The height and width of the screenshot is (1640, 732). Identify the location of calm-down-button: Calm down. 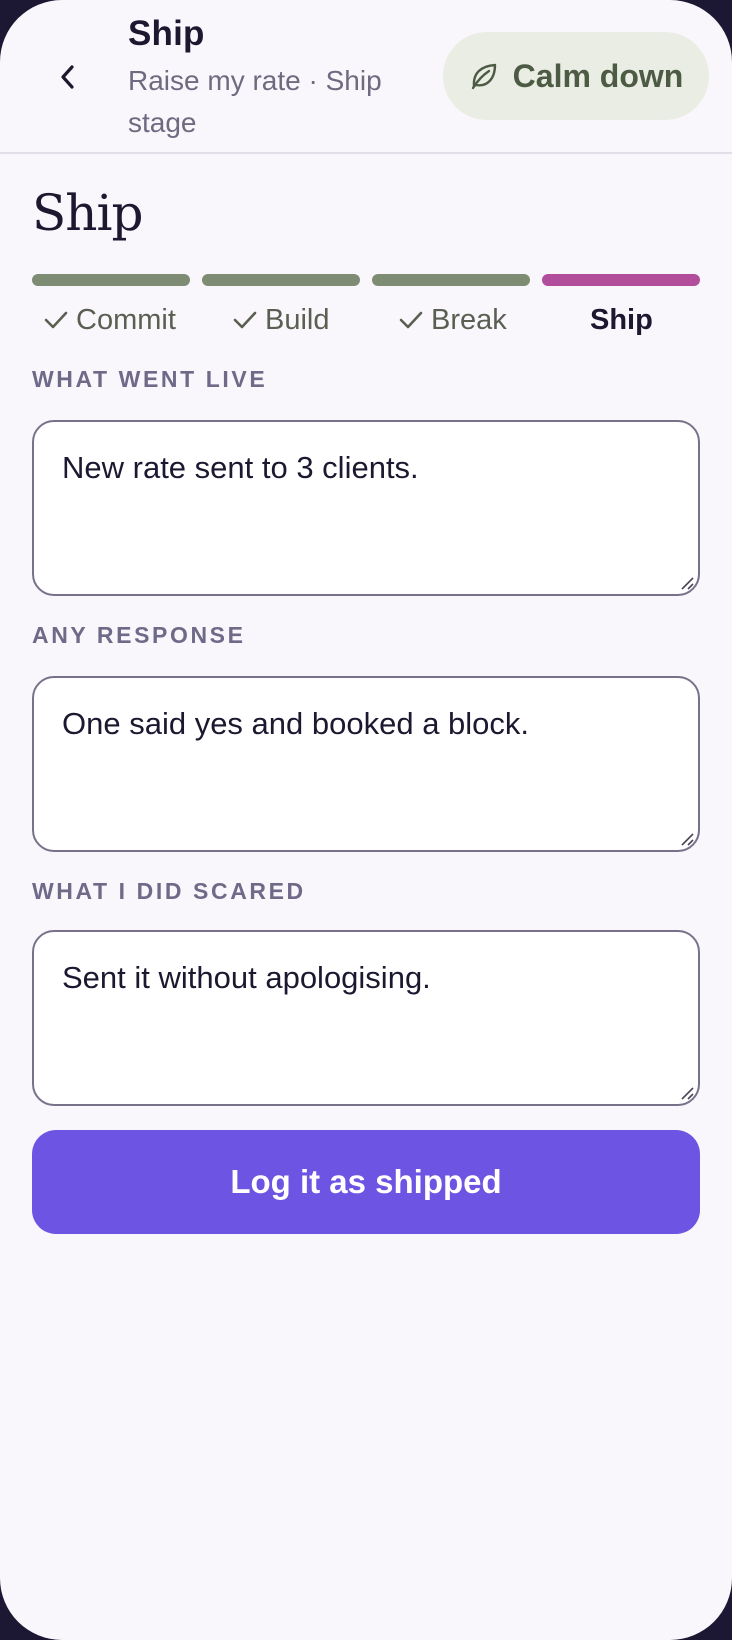
(576, 76).